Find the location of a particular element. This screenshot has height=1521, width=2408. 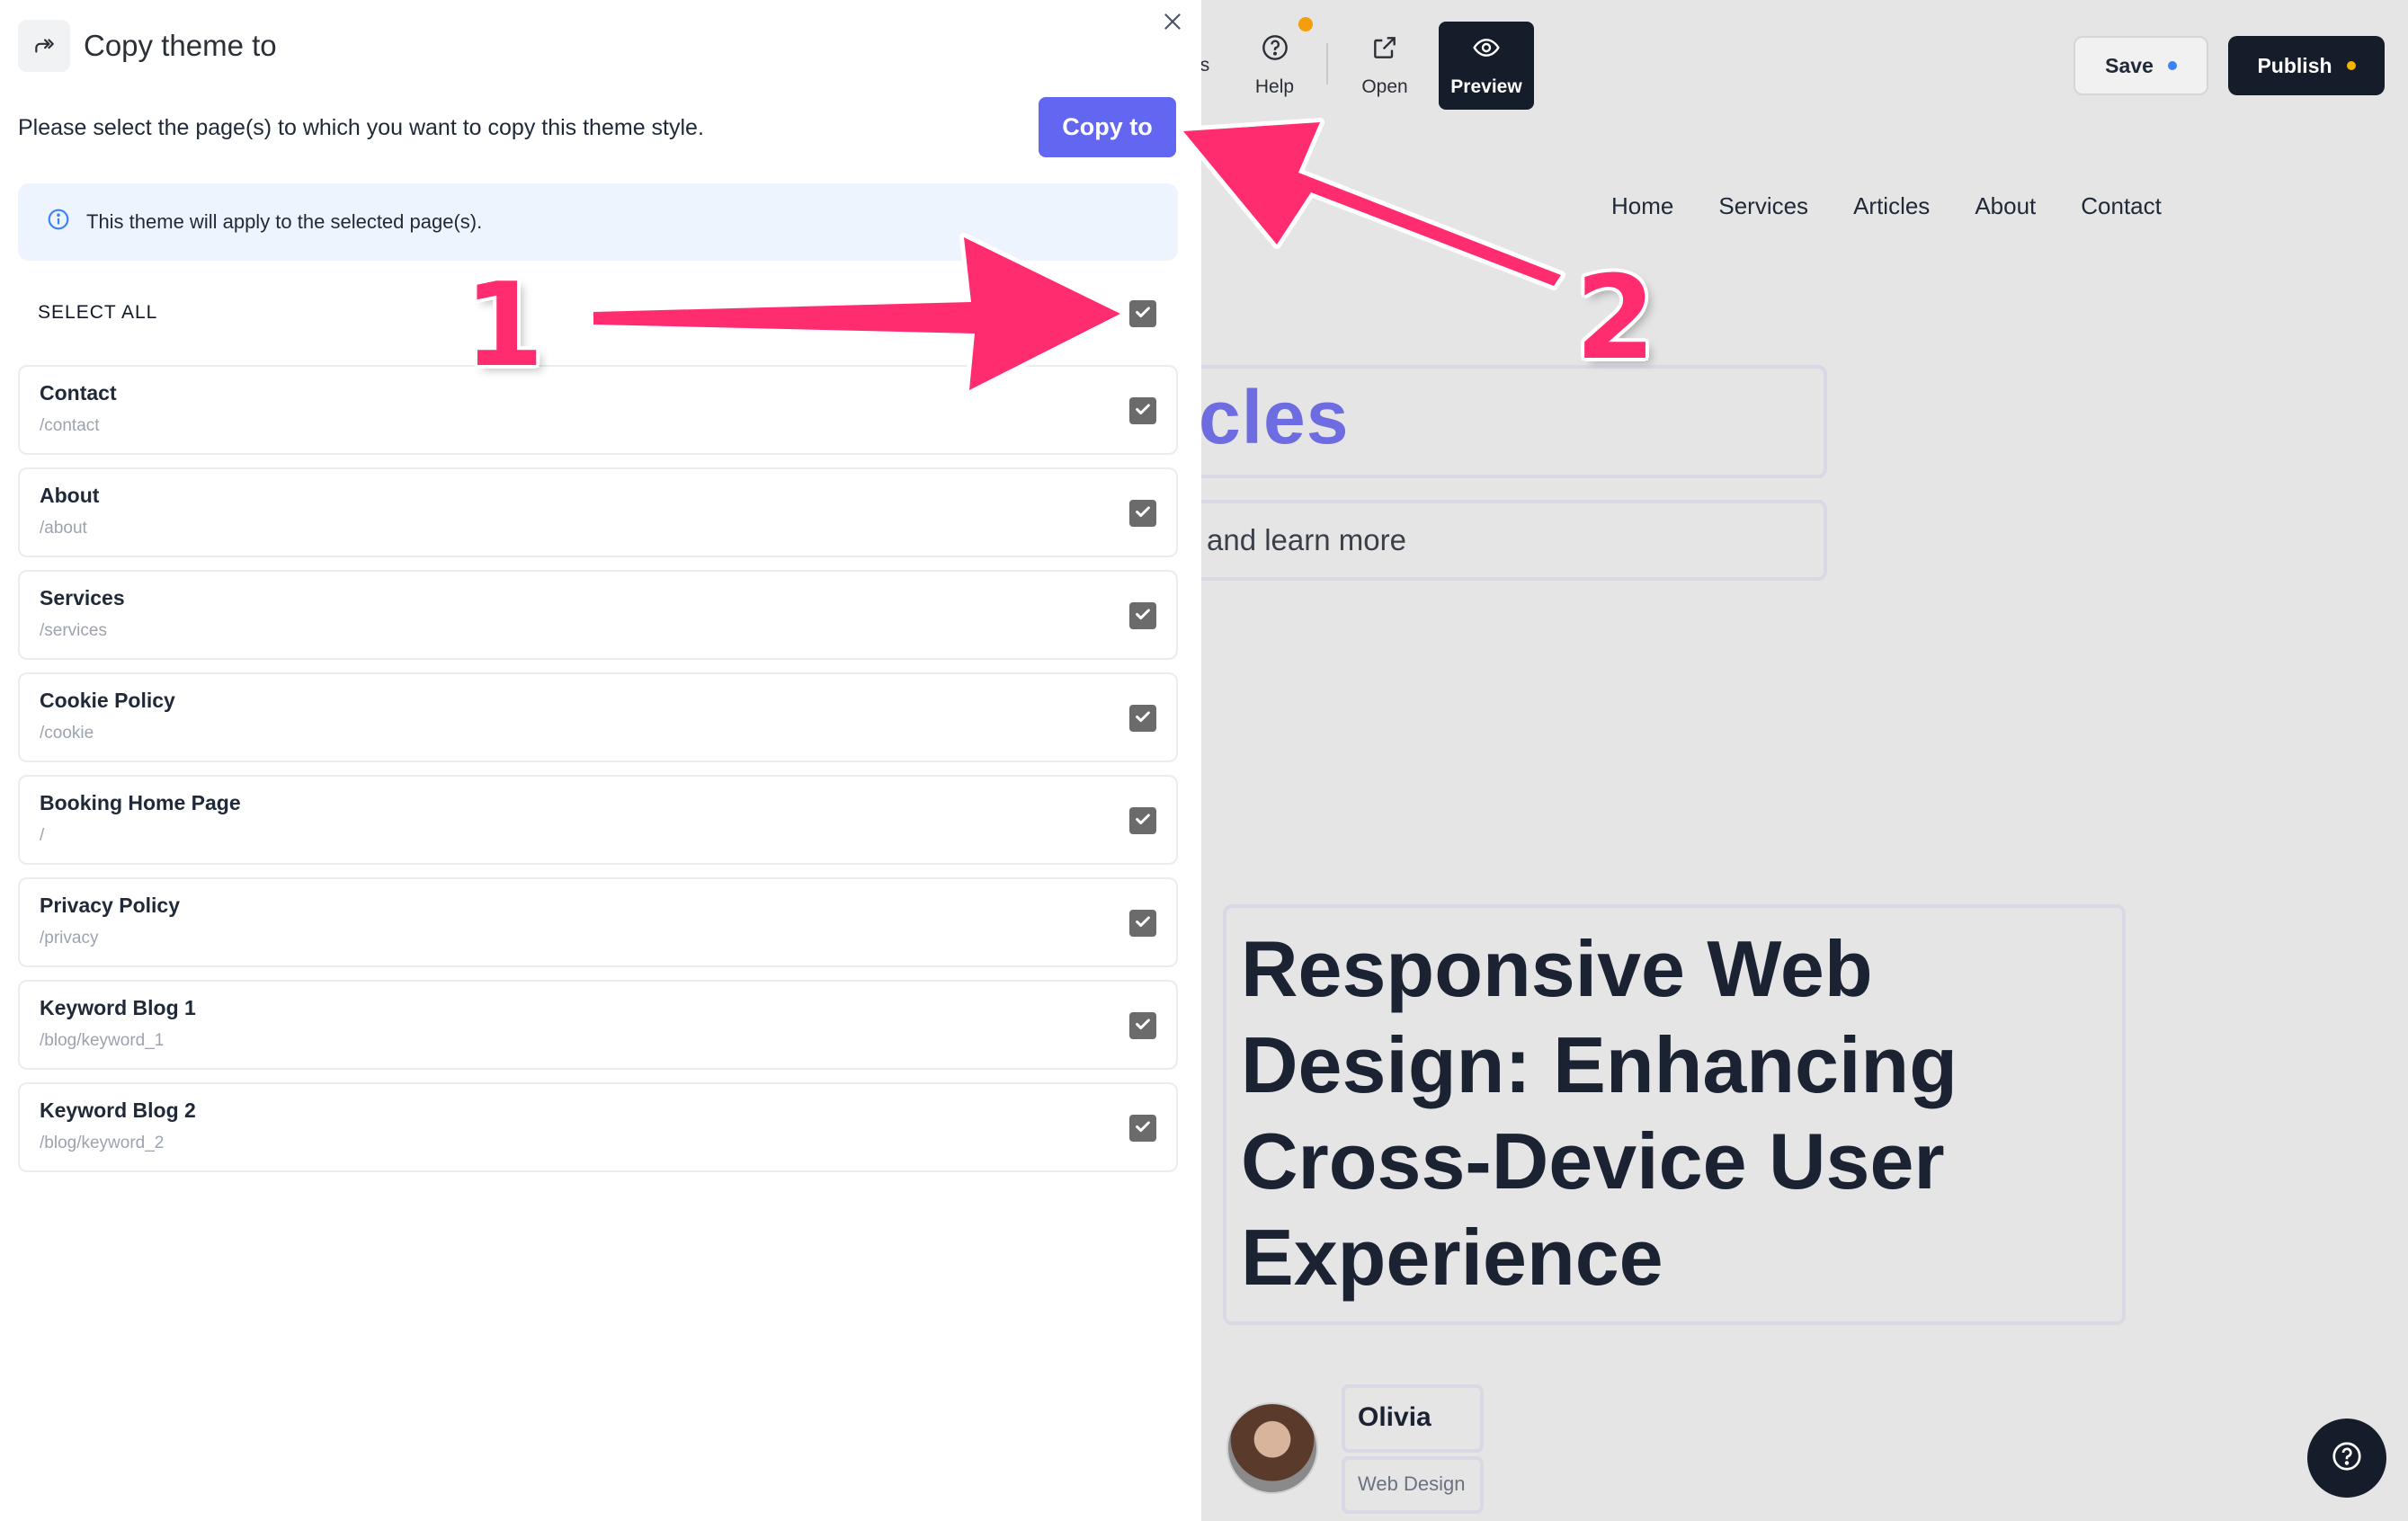

page-name: Booking Home Page is located at coordinates (140, 802).